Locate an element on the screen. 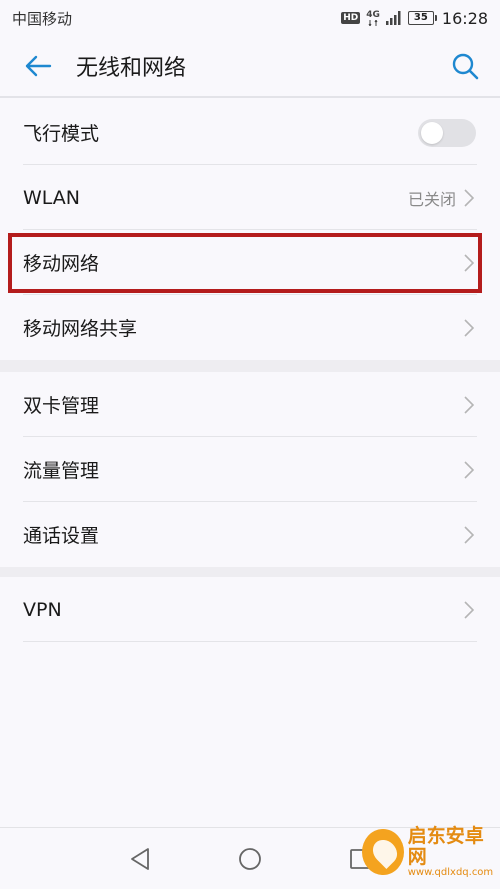 The width and height of the screenshot is (500, 889). battery-icon: 35 is located at coordinates (422, 18).